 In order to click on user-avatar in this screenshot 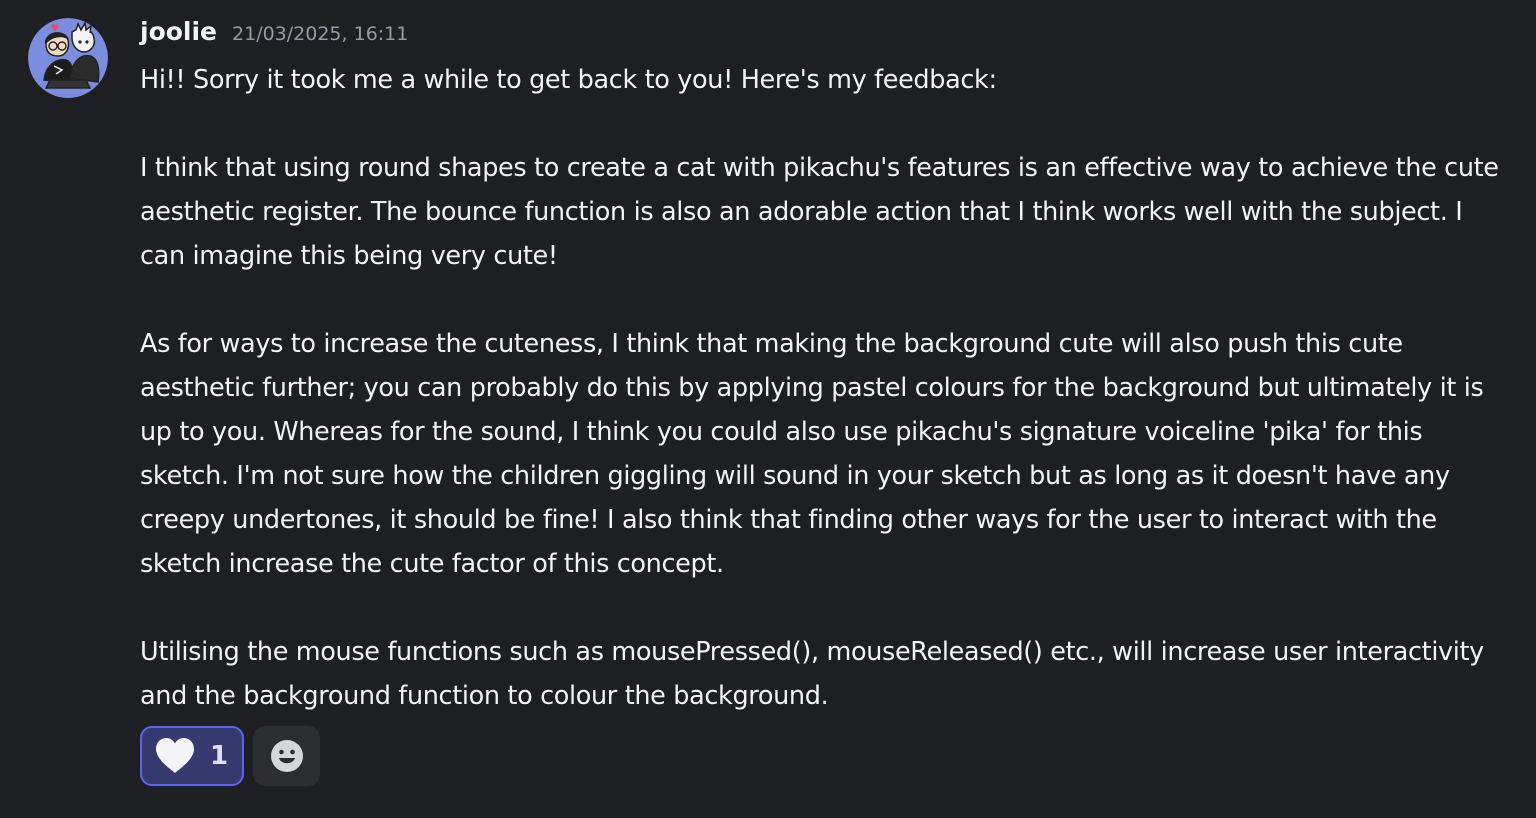, I will do `click(68, 58)`.